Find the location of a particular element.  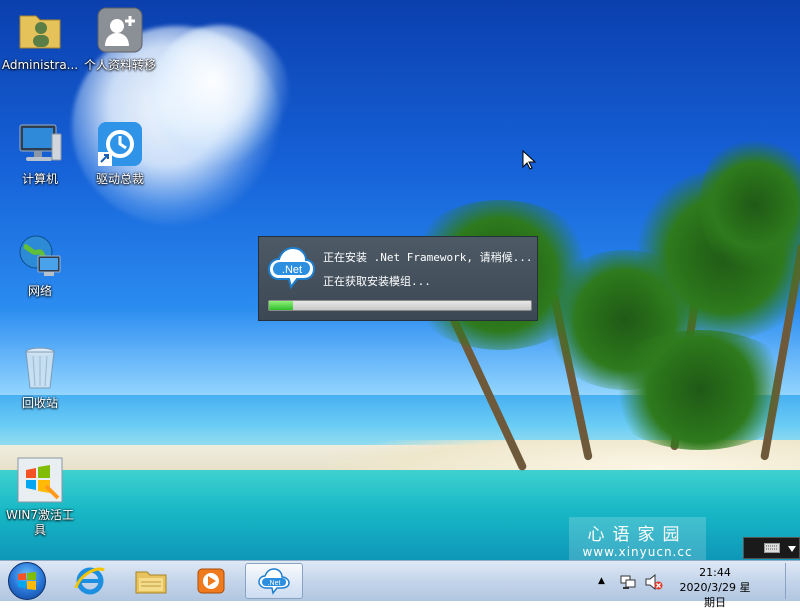

keyboard-icon is located at coordinates (772, 548).